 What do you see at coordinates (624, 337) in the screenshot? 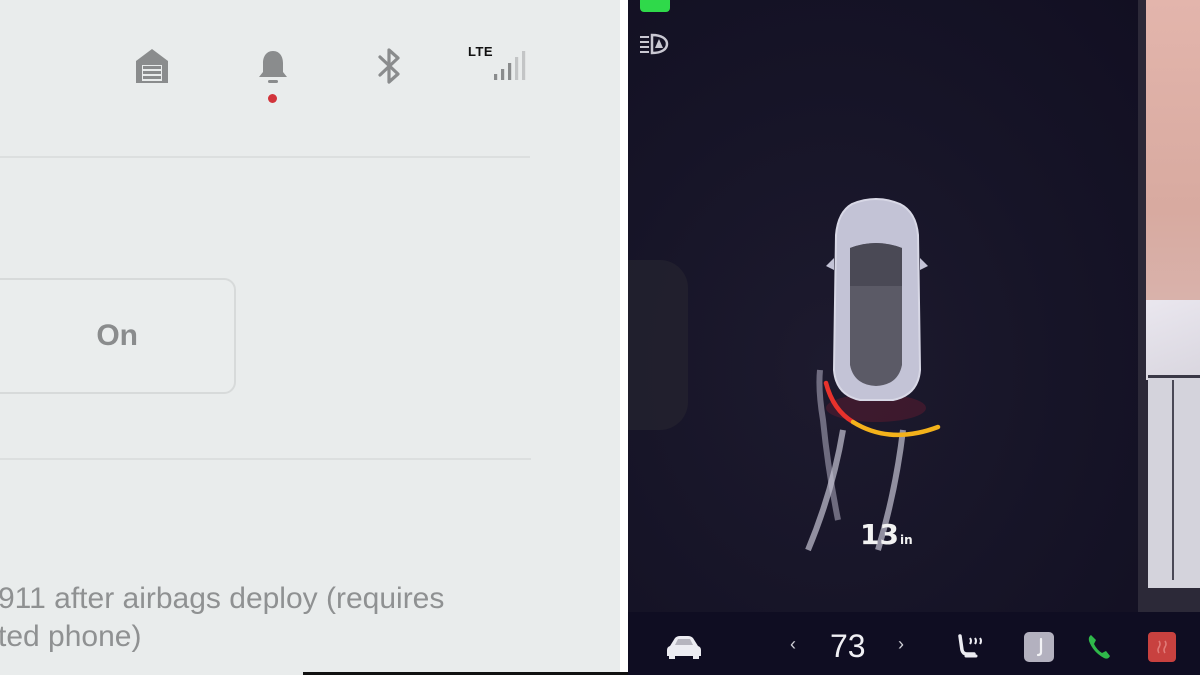
I see `panel-separator` at bounding box center [624, 337].